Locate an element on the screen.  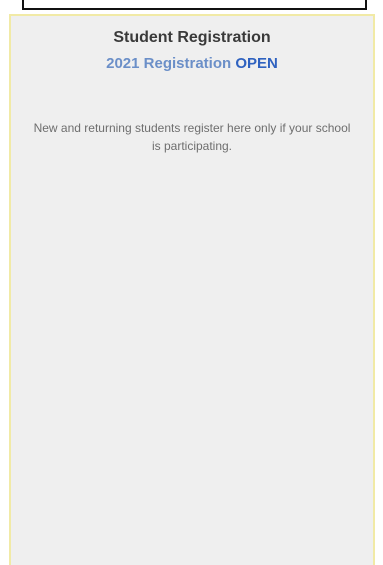
top-frame is located at coordinates (194, 5).